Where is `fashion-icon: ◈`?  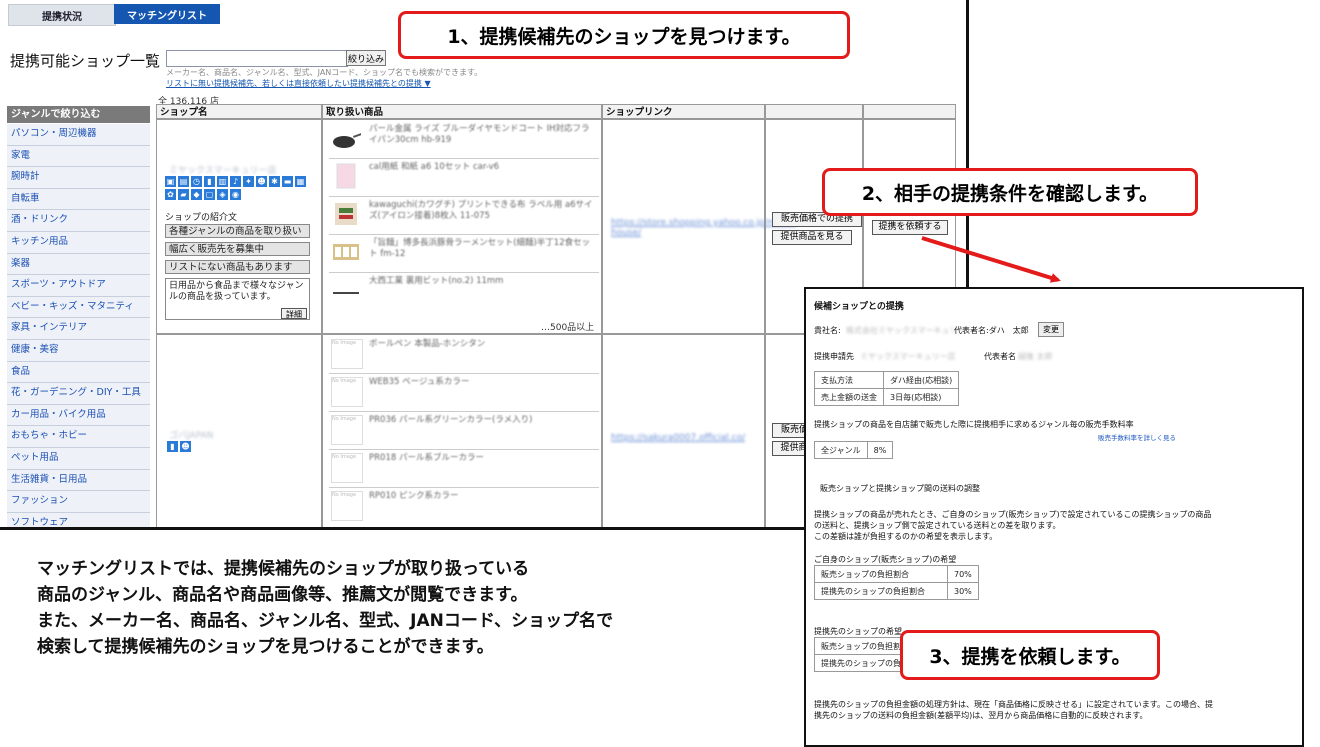
fashion-icon: ◈ is located at coordinates (222, 194).